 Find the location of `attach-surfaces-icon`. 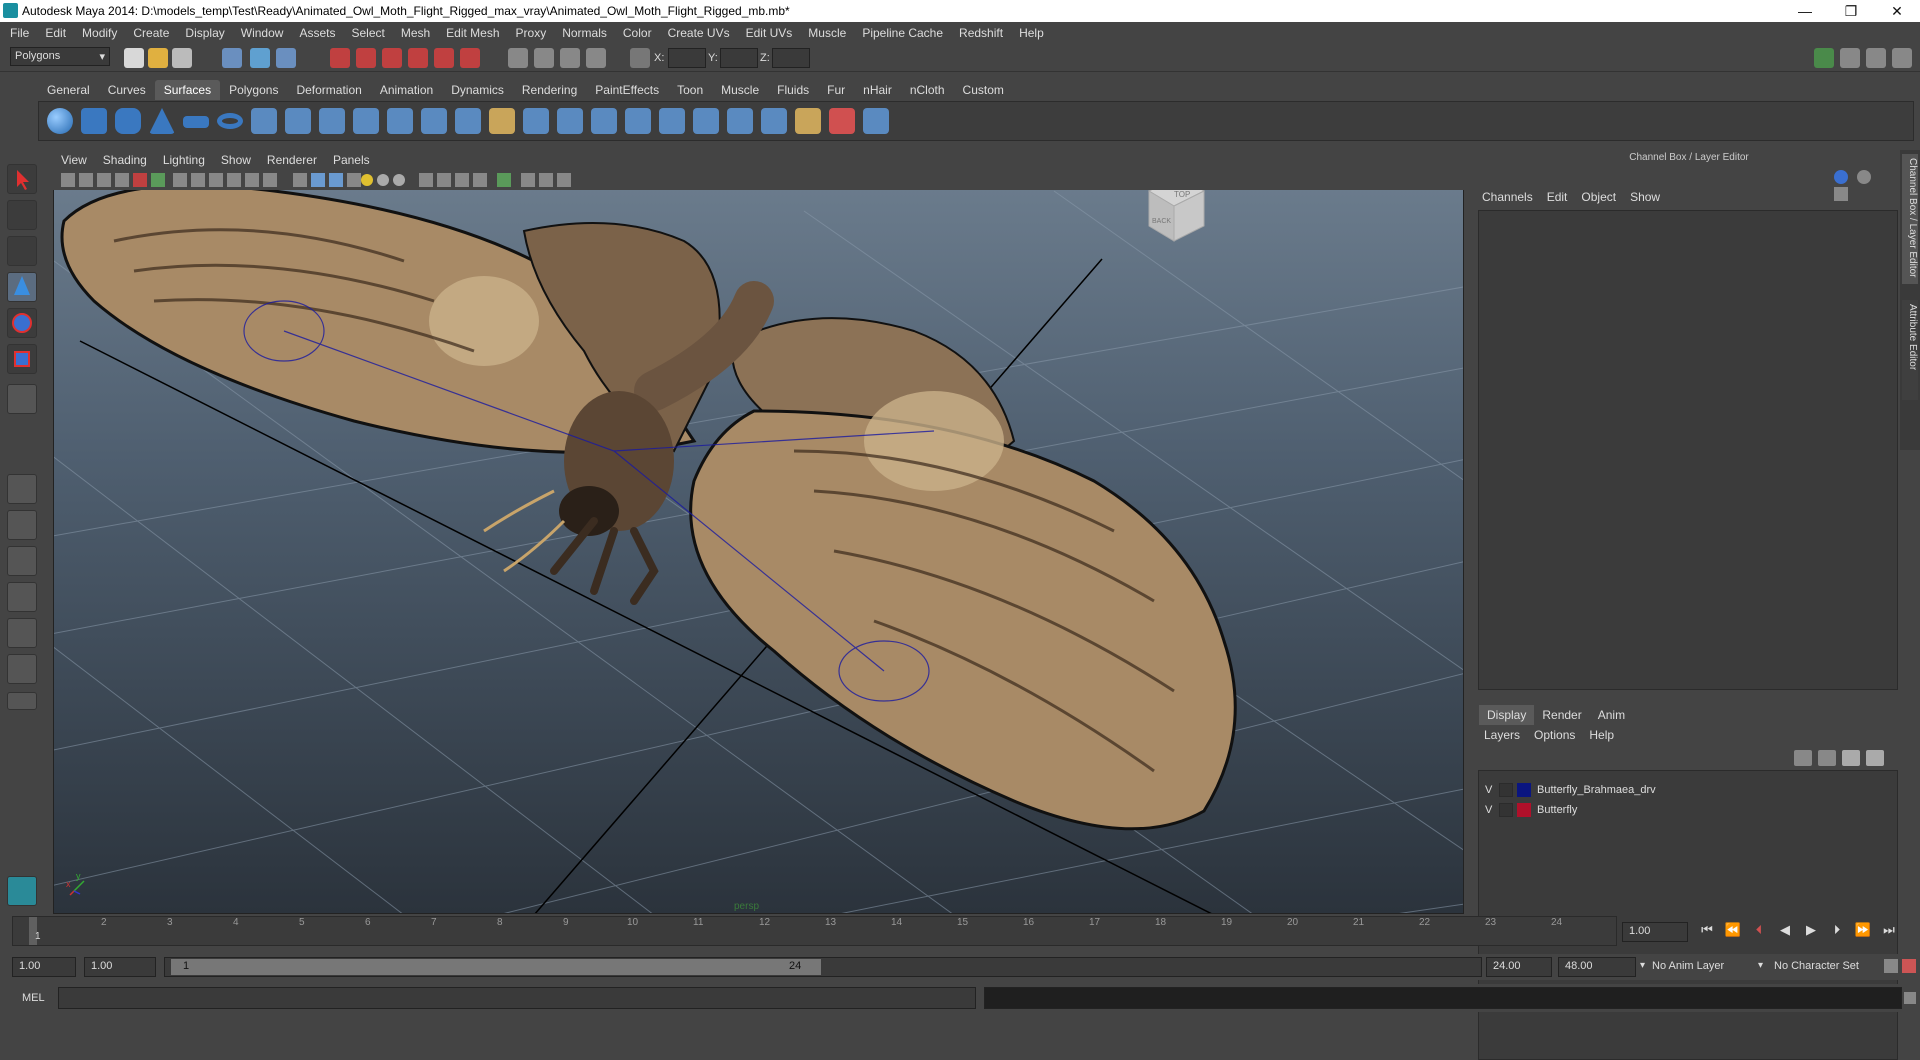

attach-surfaces-icon is located at coordinates (672, 121).